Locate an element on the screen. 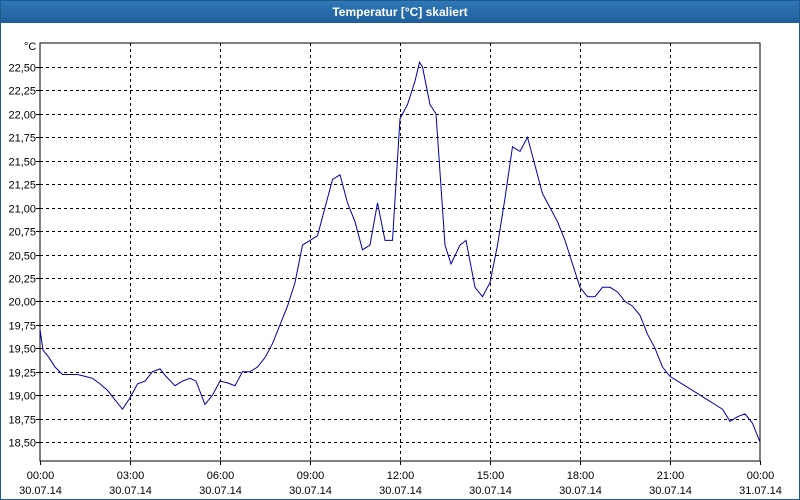 The image size is (800, 500). y-tick-label: 20,50 is located at coordinates (22, 257).